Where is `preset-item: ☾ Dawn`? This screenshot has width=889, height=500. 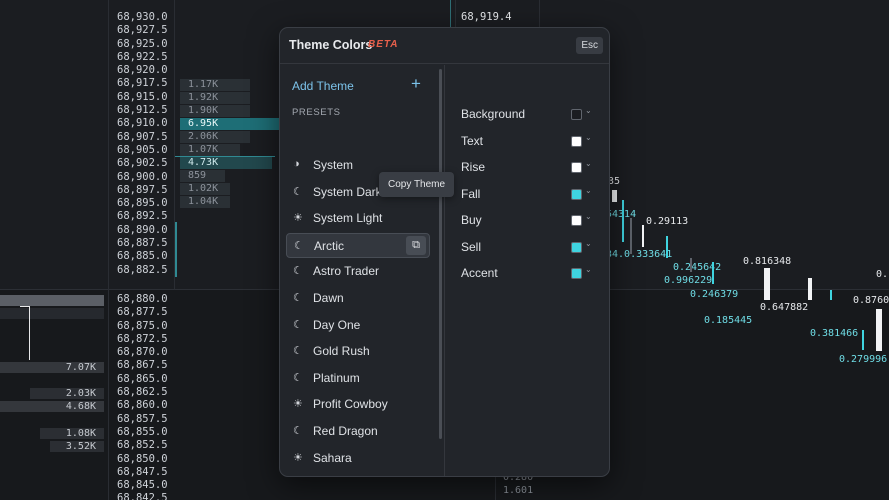 preset-item: ☾ Dawn is located at coordinates (358, 298).